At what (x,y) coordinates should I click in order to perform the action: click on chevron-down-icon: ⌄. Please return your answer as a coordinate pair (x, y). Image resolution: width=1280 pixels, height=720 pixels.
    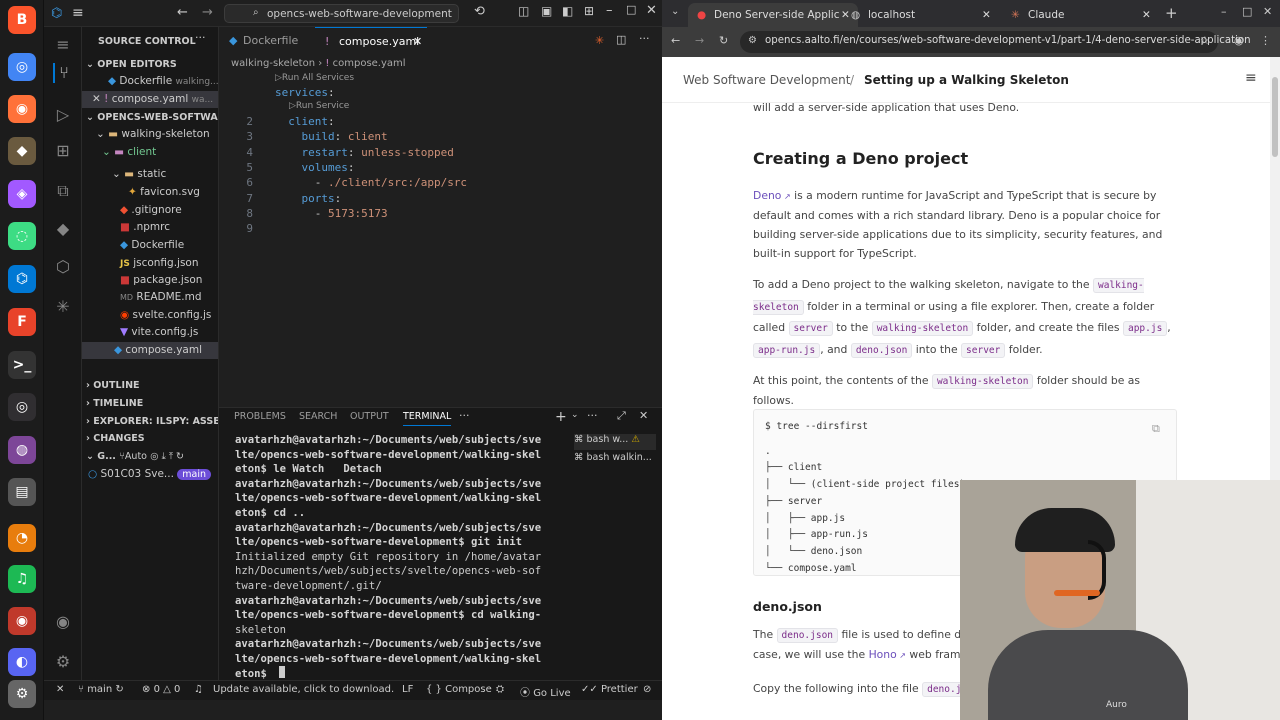
    Looking at the image, I should click on (575, 415).